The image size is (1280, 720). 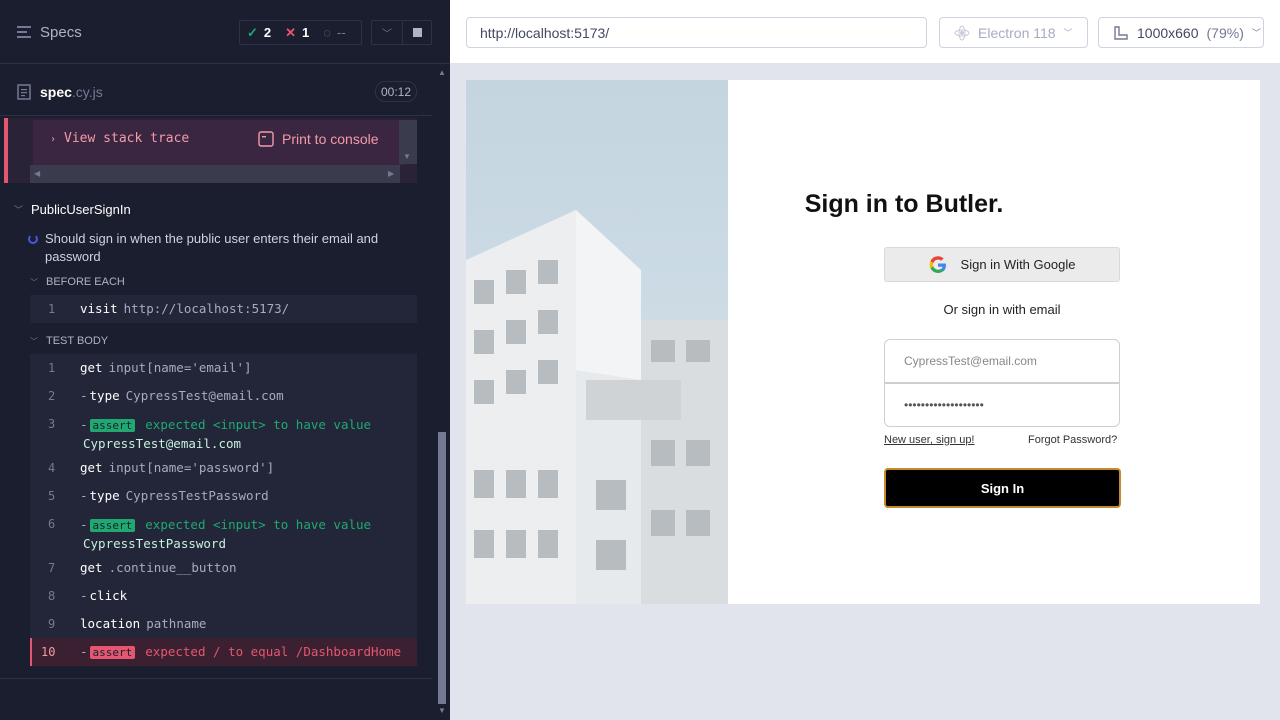 What do you see at coordinates (52, 568) in the screenshot?
I see `command-number: 7` at bounding box center [52, 568].